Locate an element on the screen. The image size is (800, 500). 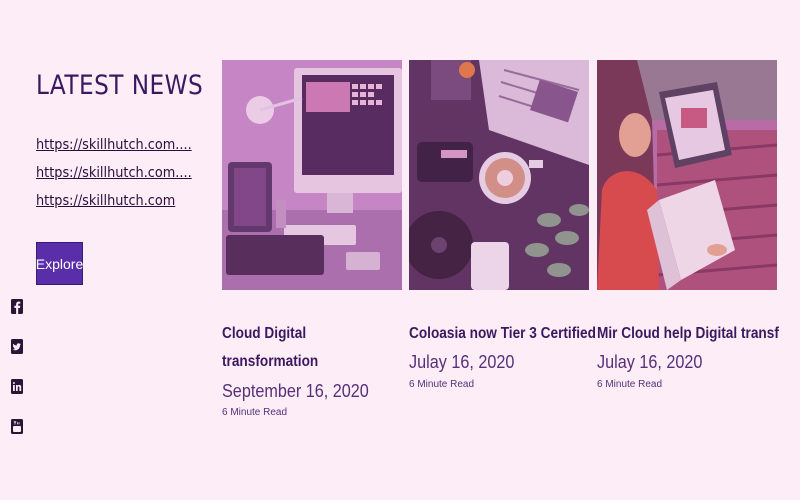
card-title-line2: transformation is located at coordinates (270, 362).